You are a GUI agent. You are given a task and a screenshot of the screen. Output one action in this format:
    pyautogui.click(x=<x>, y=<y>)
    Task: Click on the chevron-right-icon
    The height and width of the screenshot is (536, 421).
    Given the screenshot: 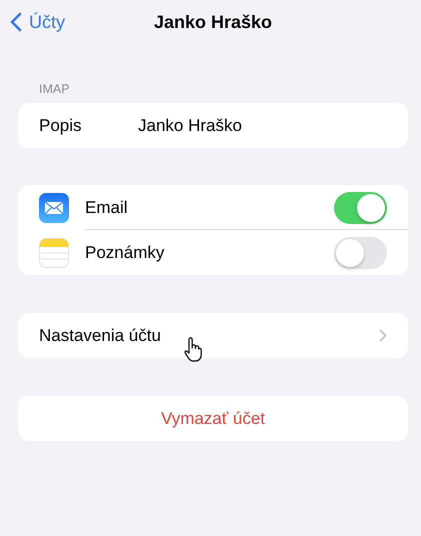 What is the action you would take?
    pyautogui.click(x=383, y=335)
    